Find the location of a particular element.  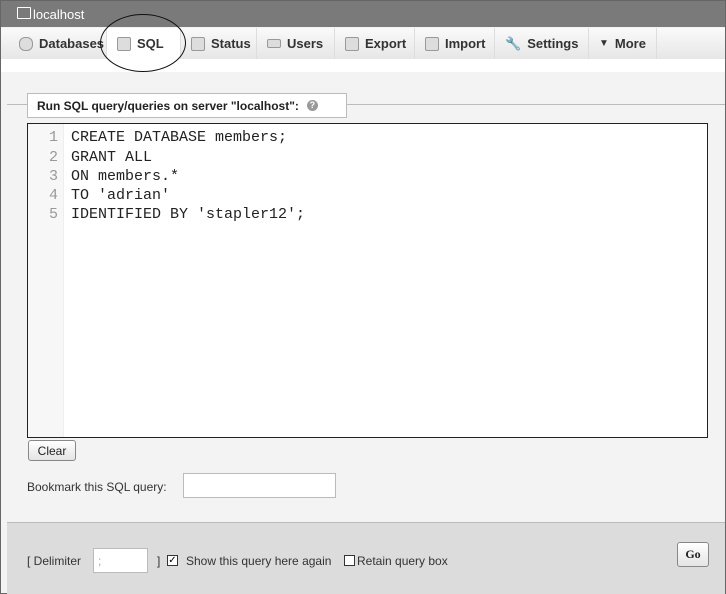

tab-spacer is located at coordinates (363, 65).